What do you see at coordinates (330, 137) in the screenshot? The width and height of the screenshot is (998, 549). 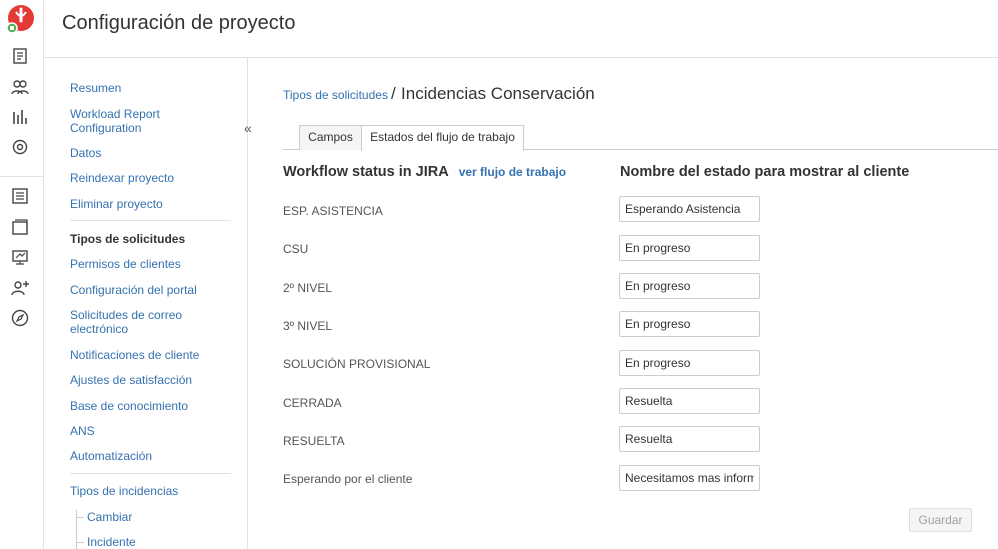 I see `tab-campos: Campos` at bounding box center [330, 137].